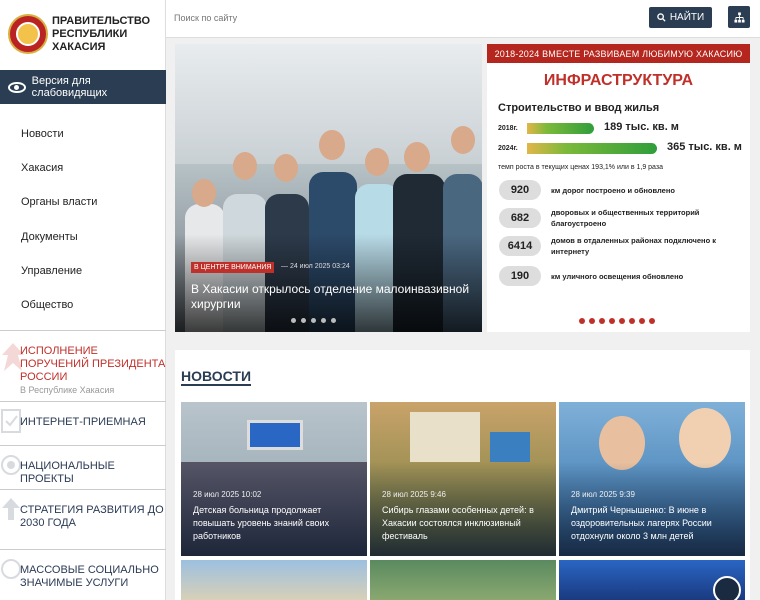 This screenshot has height=600, width=760. What do you see at coordinates (618, 80) in the screenshot?
I see `infographic-title: ИНФРАСТРУКТУРА` at bounding box center [618, 80].